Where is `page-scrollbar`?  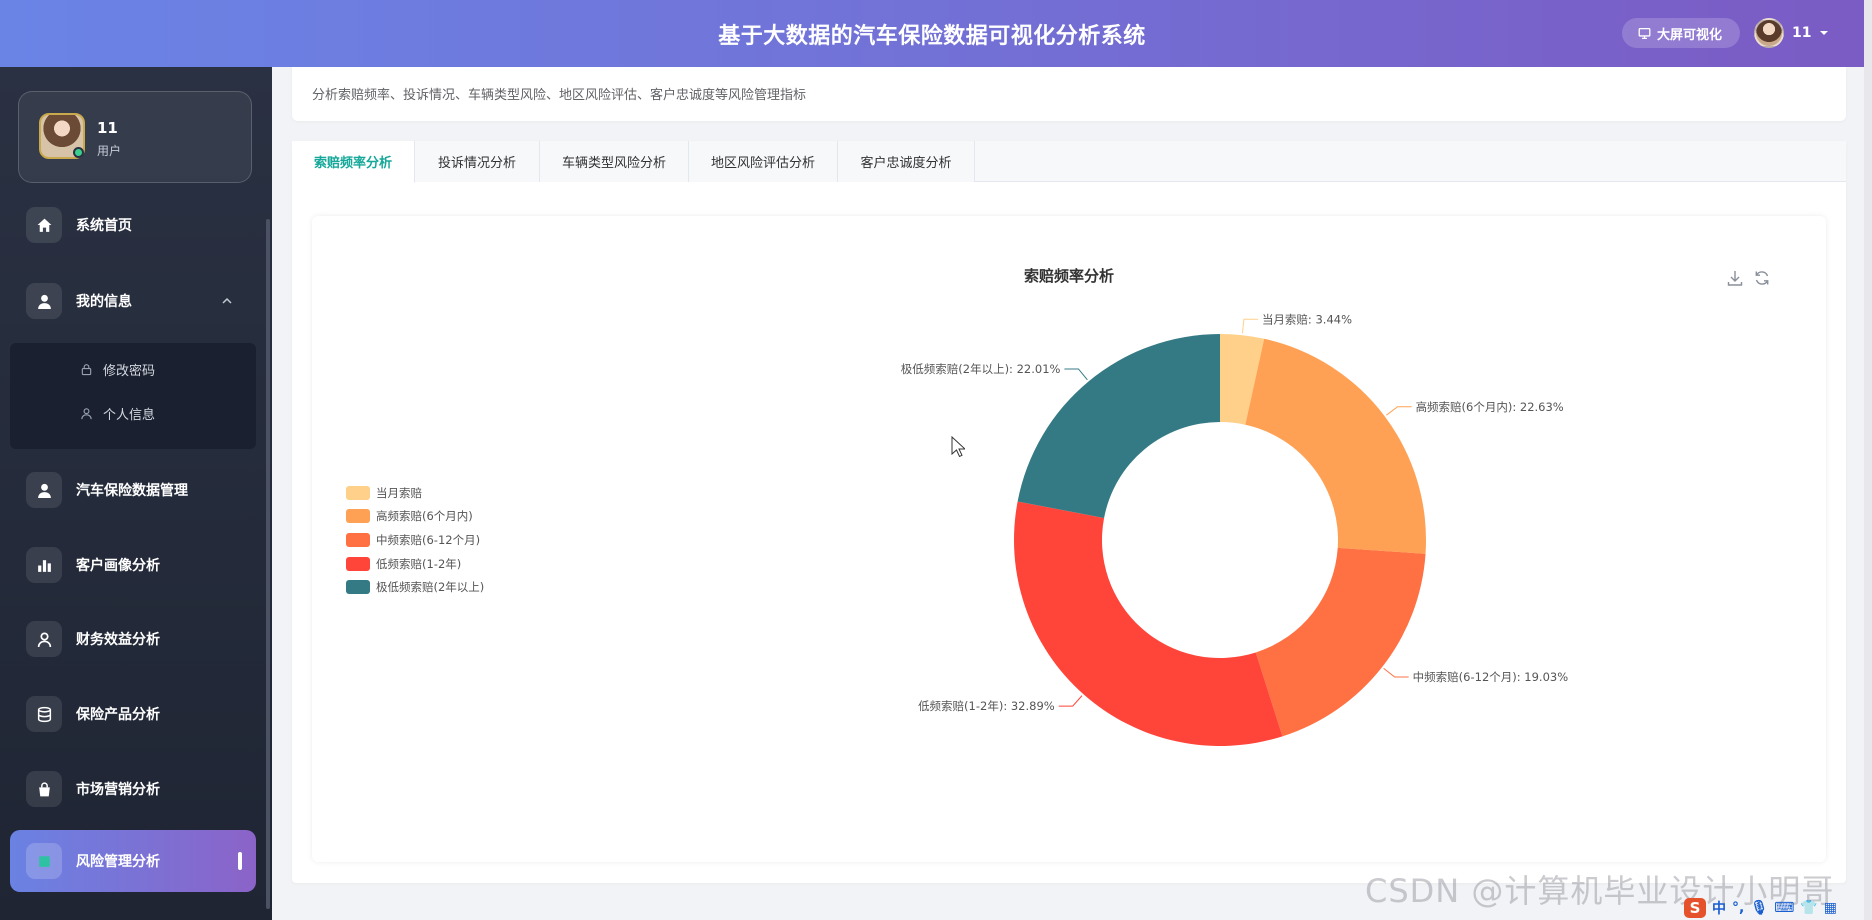 page-scrollbar is located at coordinates (1868, 460).